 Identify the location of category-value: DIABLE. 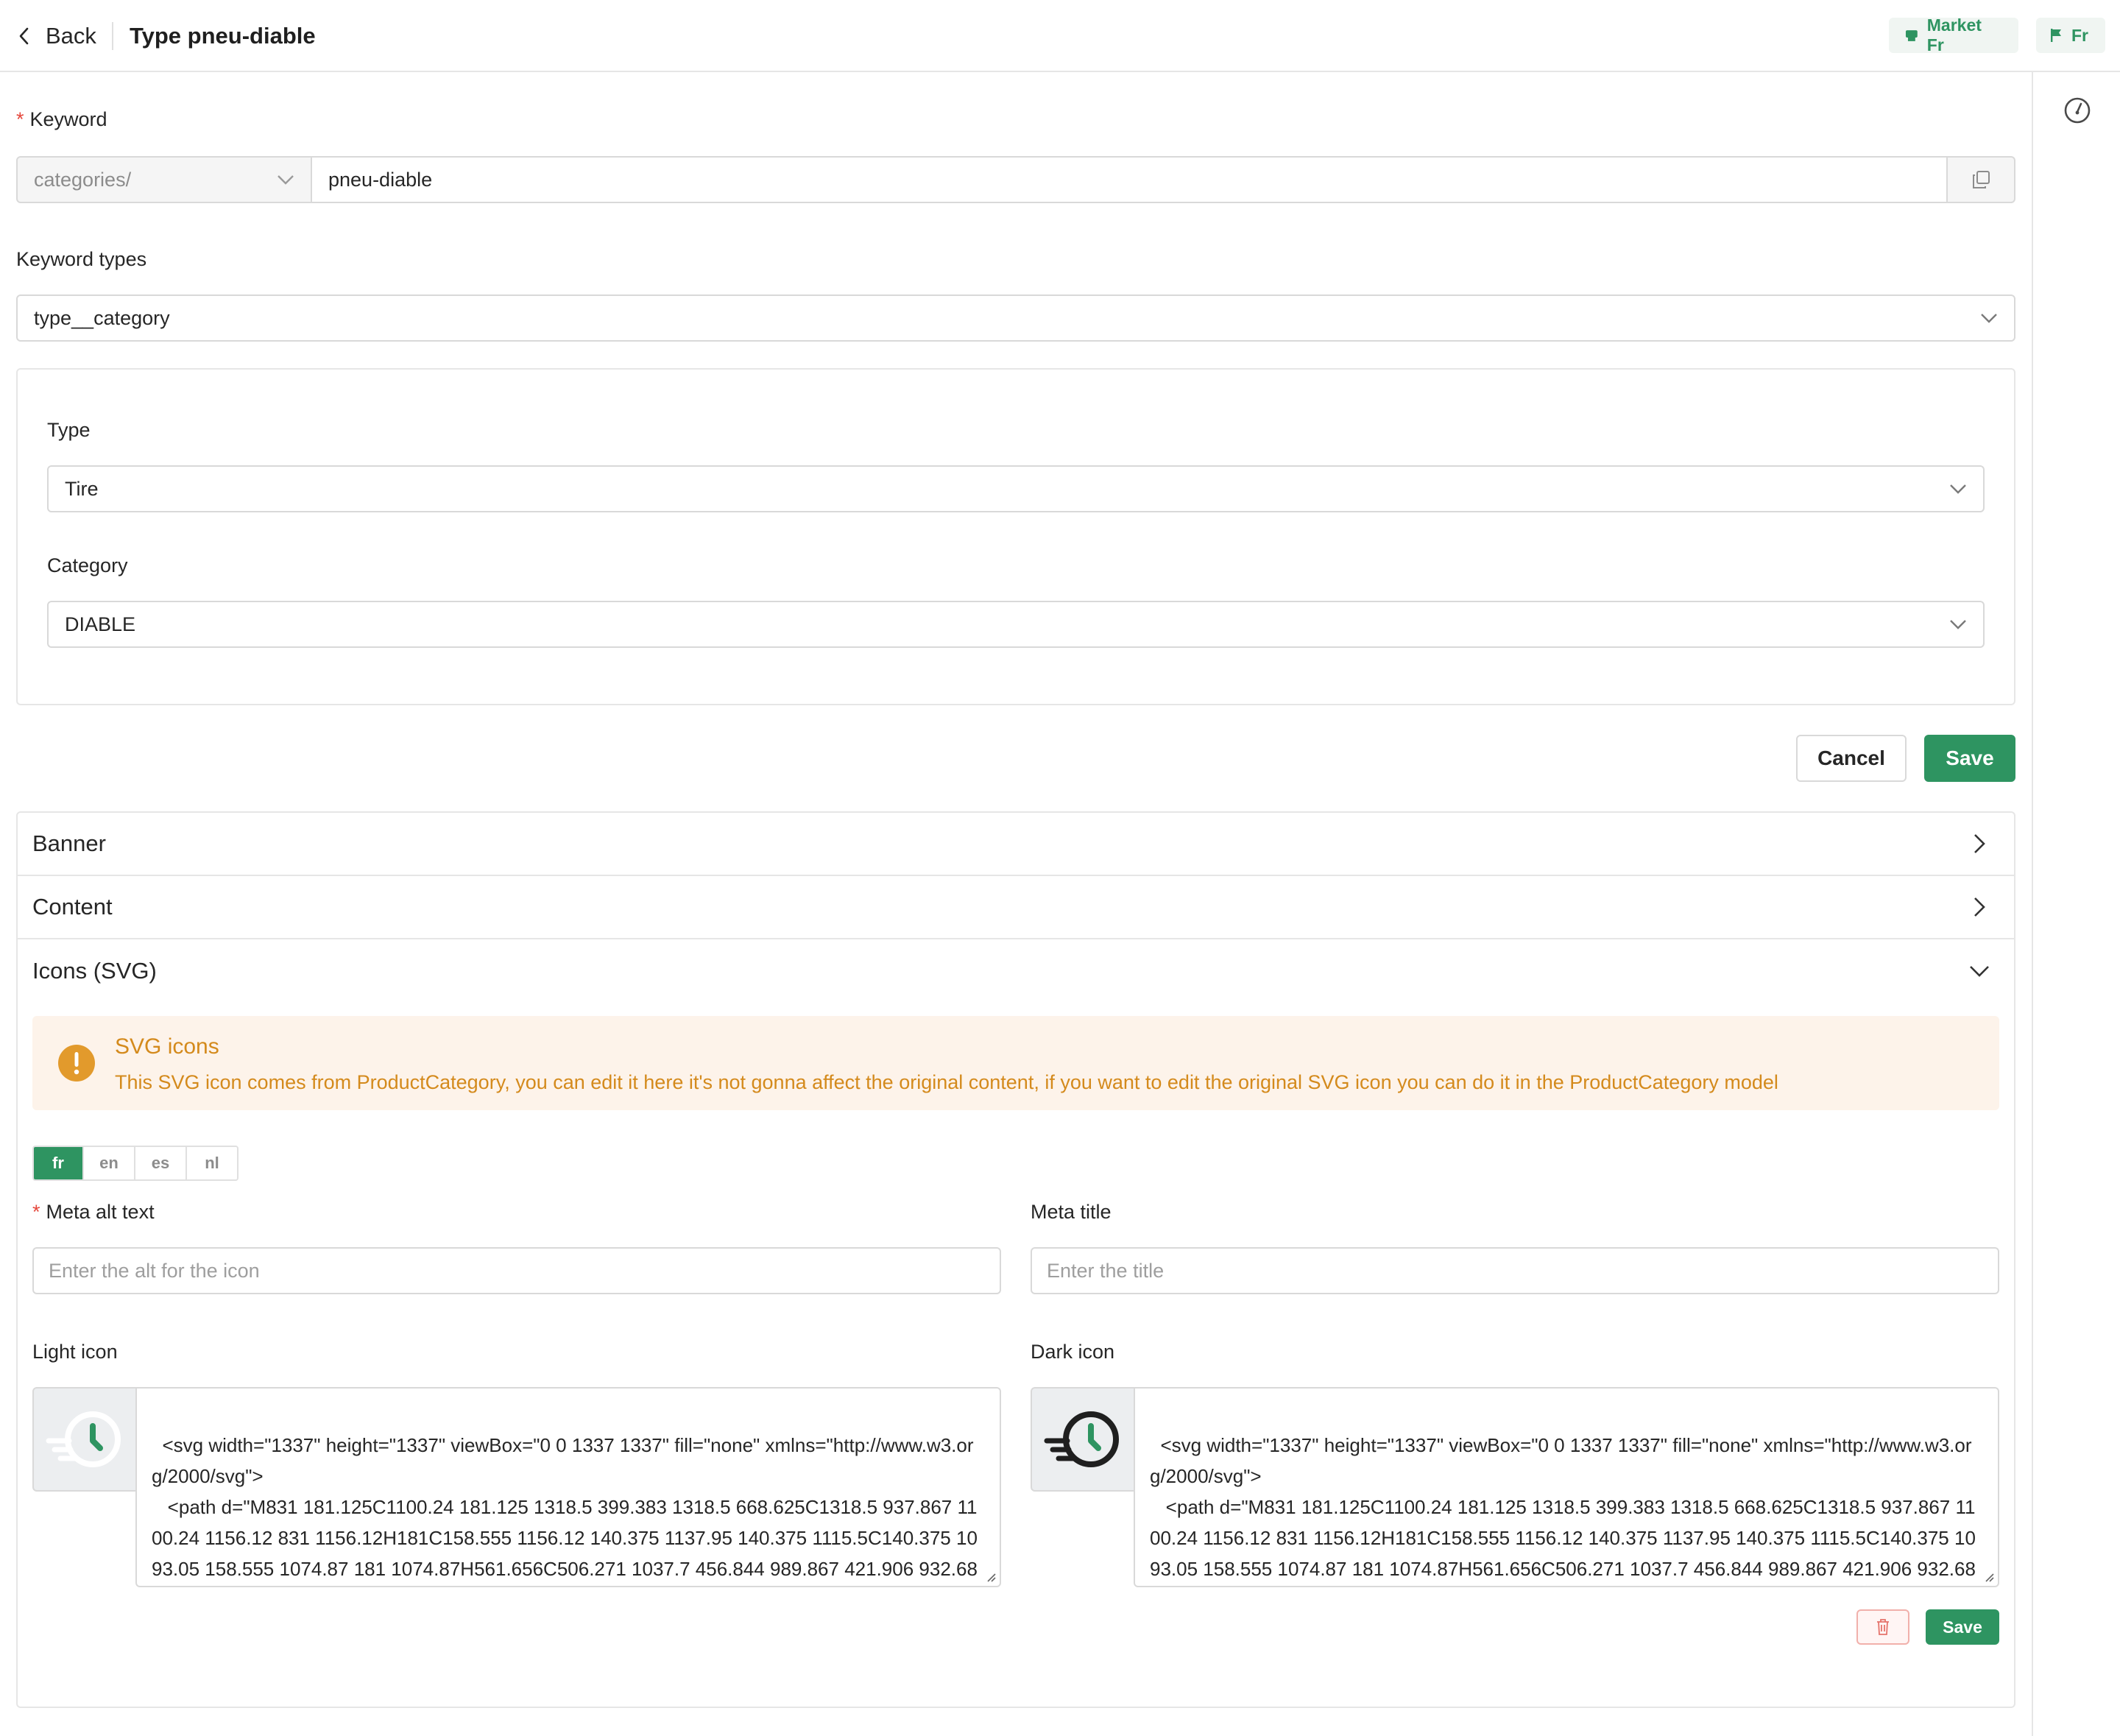
(100, 624).